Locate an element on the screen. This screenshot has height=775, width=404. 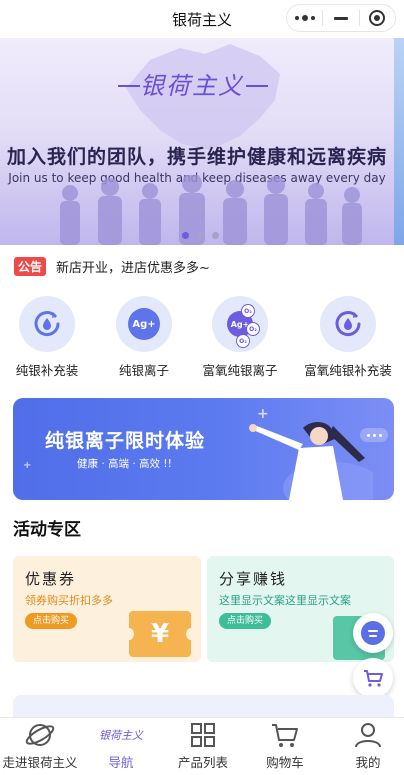
user-icon is located at coordinates (366, 735).